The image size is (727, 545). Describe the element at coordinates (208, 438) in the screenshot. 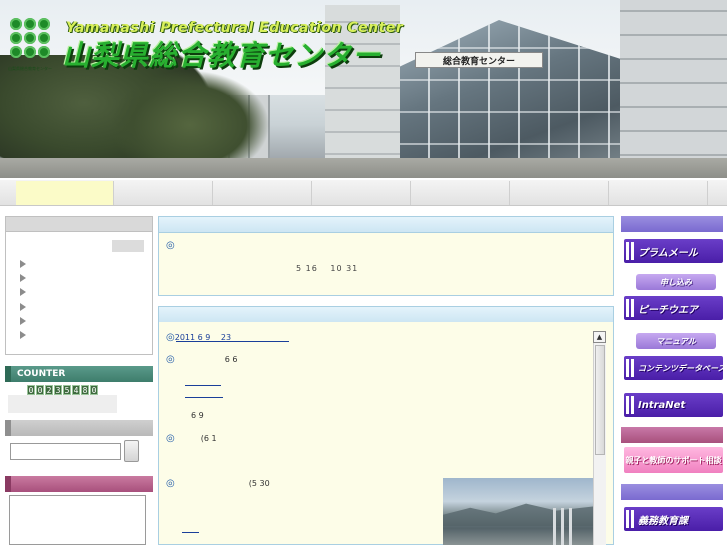

I see `news-text: (6 1` at that location.